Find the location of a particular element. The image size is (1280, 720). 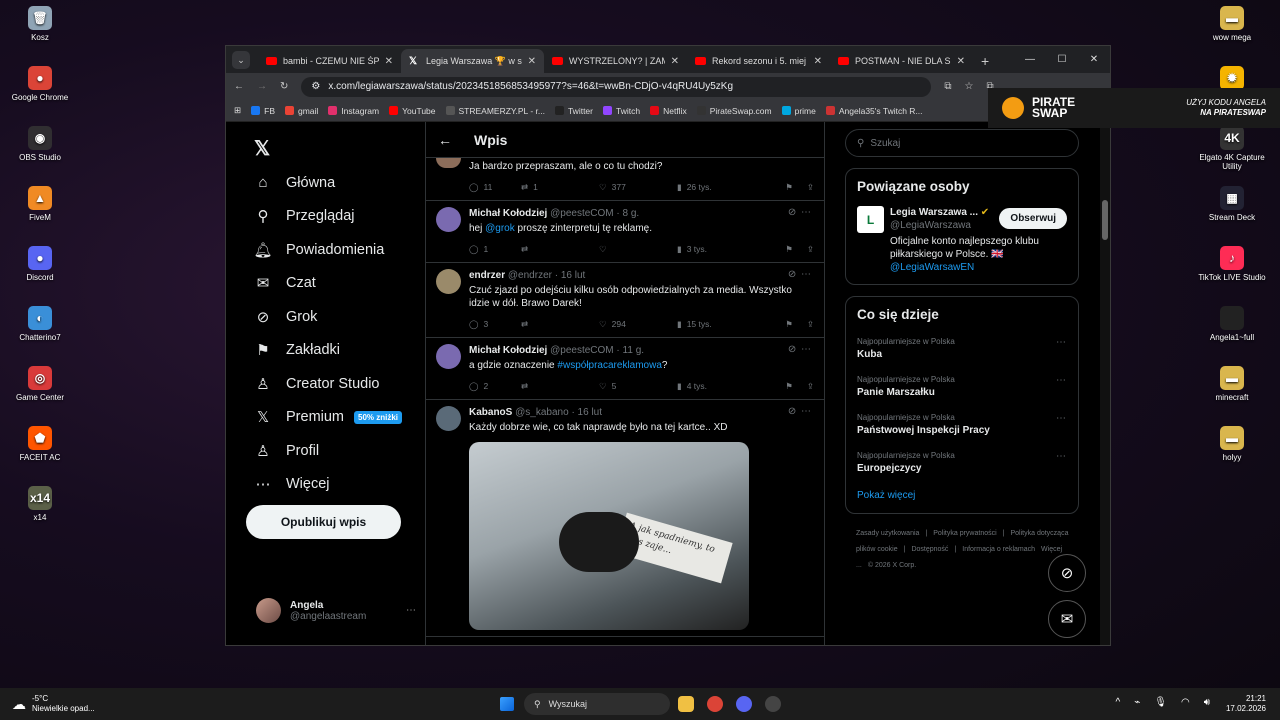

footer-link: Polityka prywatności is located at coordinates (964, 533).